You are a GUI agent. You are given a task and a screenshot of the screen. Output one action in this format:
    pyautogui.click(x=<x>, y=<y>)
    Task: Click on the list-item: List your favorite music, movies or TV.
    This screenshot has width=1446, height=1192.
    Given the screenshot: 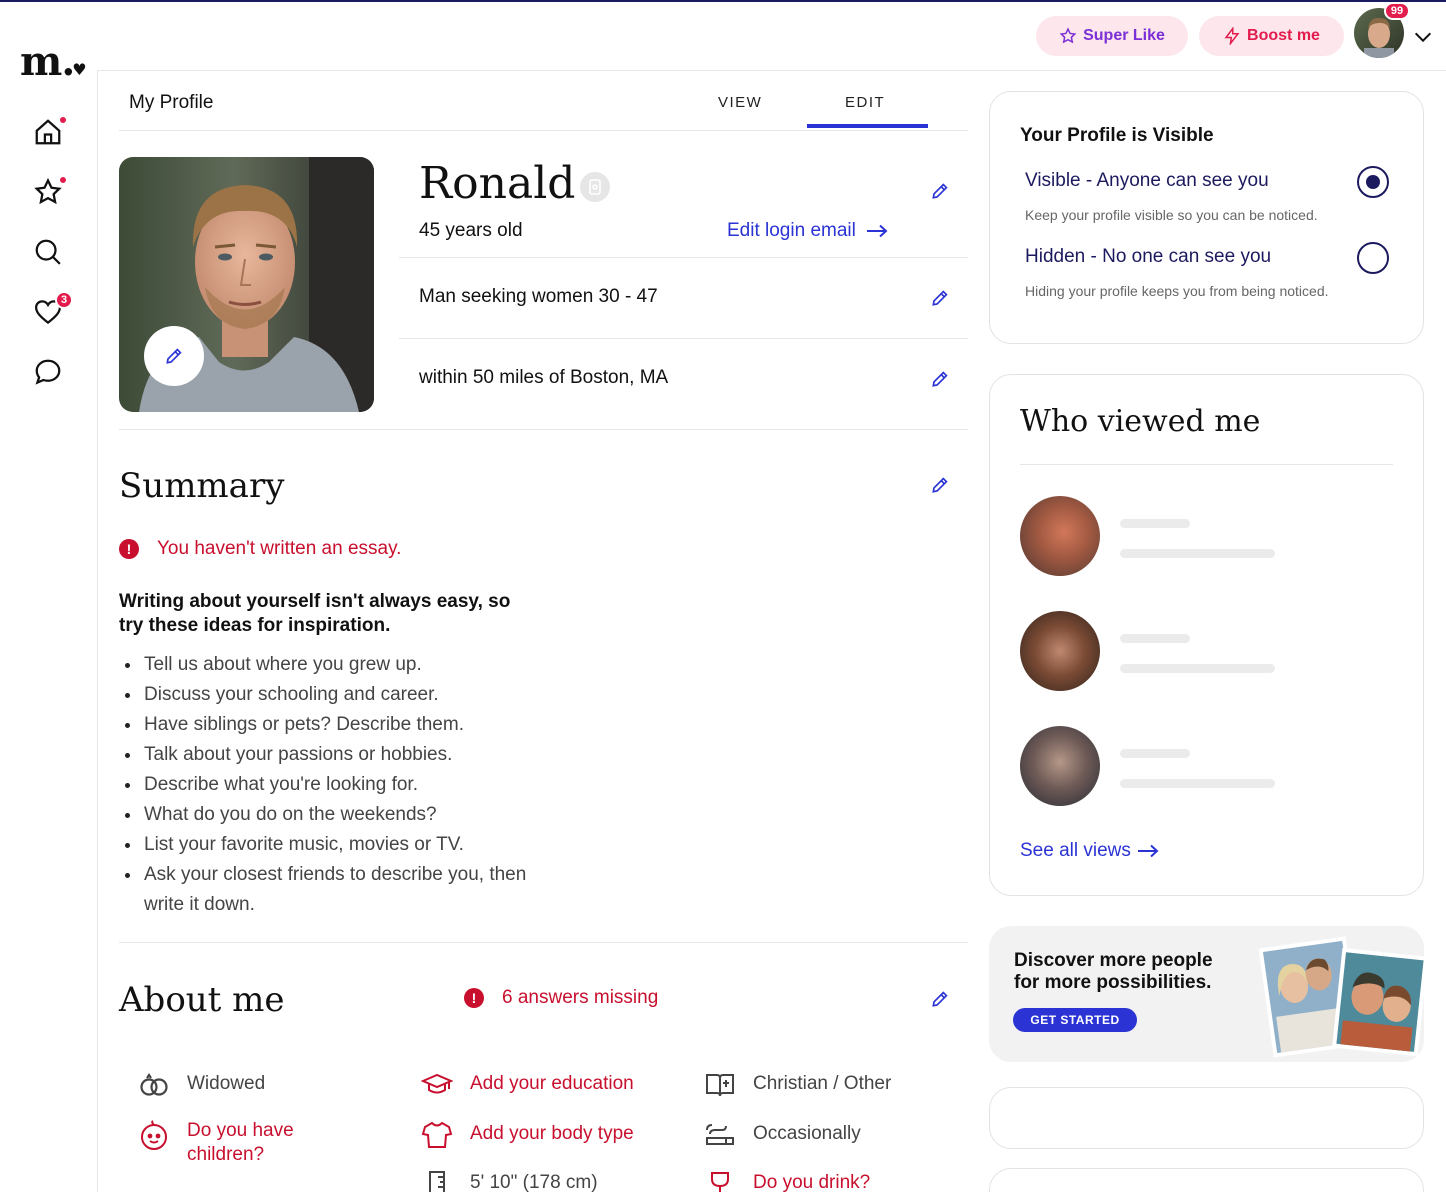 What is the action you would take?
    pyautogui.click(x=329, y=845)
    